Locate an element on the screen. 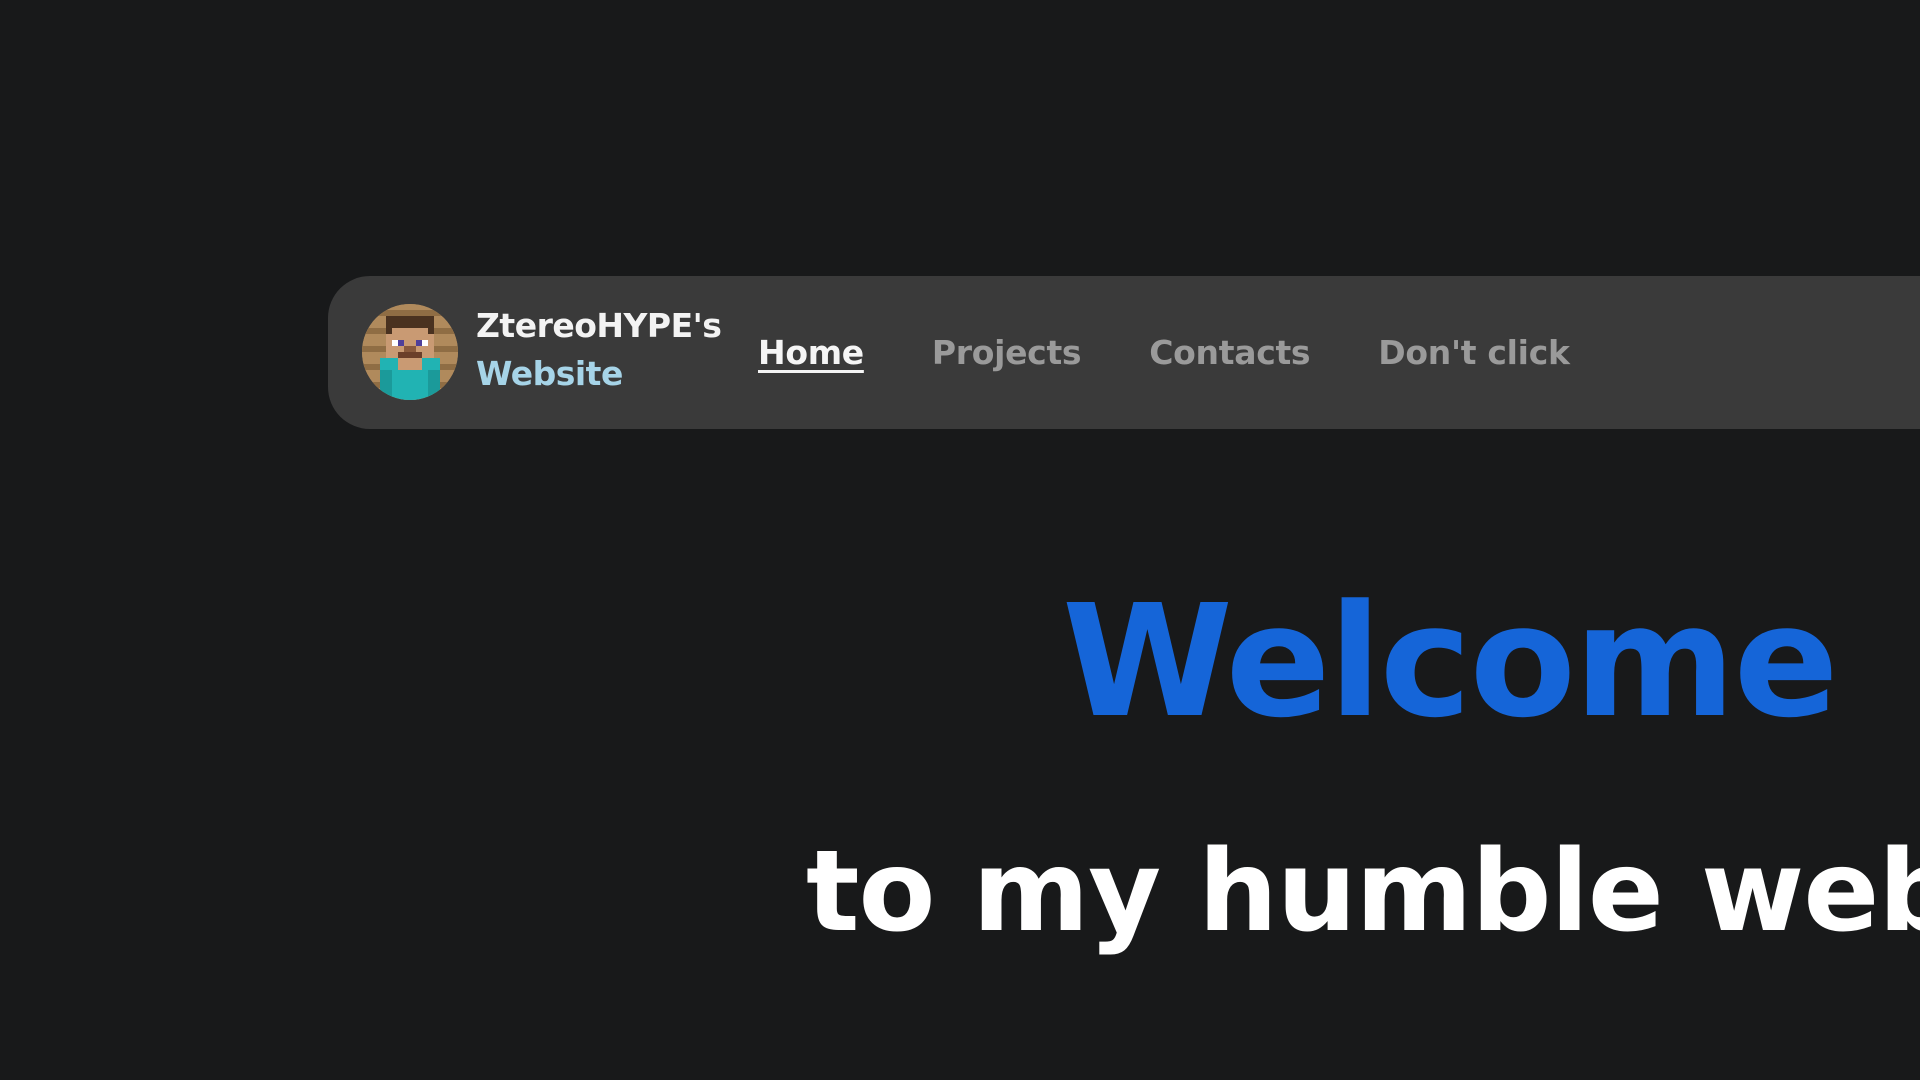  nav-link-home: Home is located at coordinates (811, 352).